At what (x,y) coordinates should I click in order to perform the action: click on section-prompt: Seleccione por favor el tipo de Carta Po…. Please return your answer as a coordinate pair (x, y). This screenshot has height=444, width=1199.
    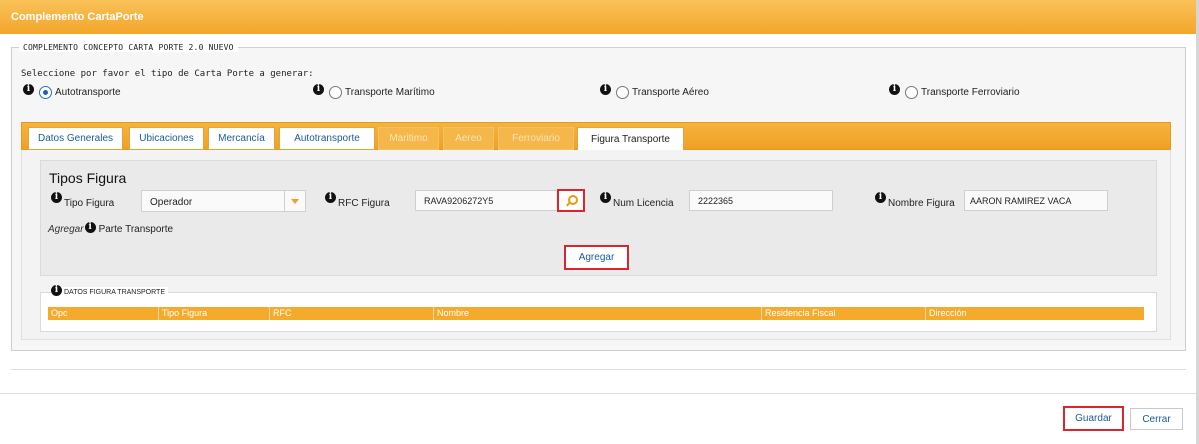
    Looking at the image, I should click on (167, 74).